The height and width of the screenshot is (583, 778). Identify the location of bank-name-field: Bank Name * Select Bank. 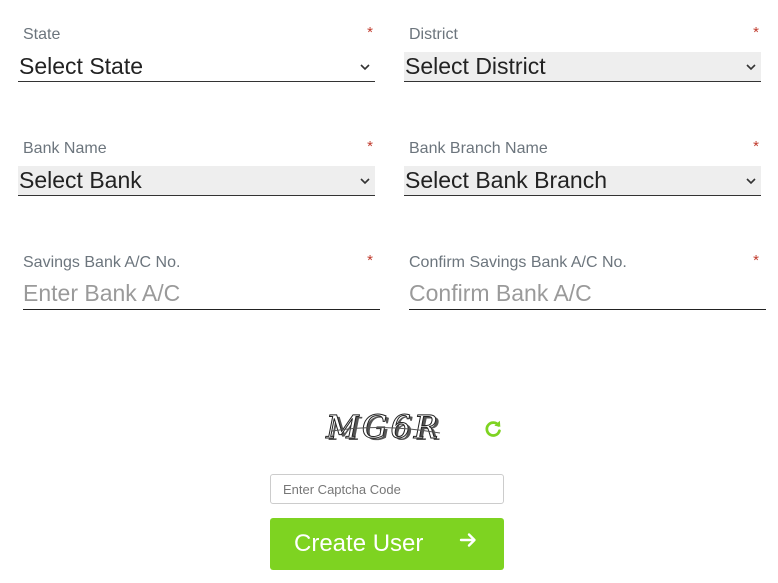
(196, 167).